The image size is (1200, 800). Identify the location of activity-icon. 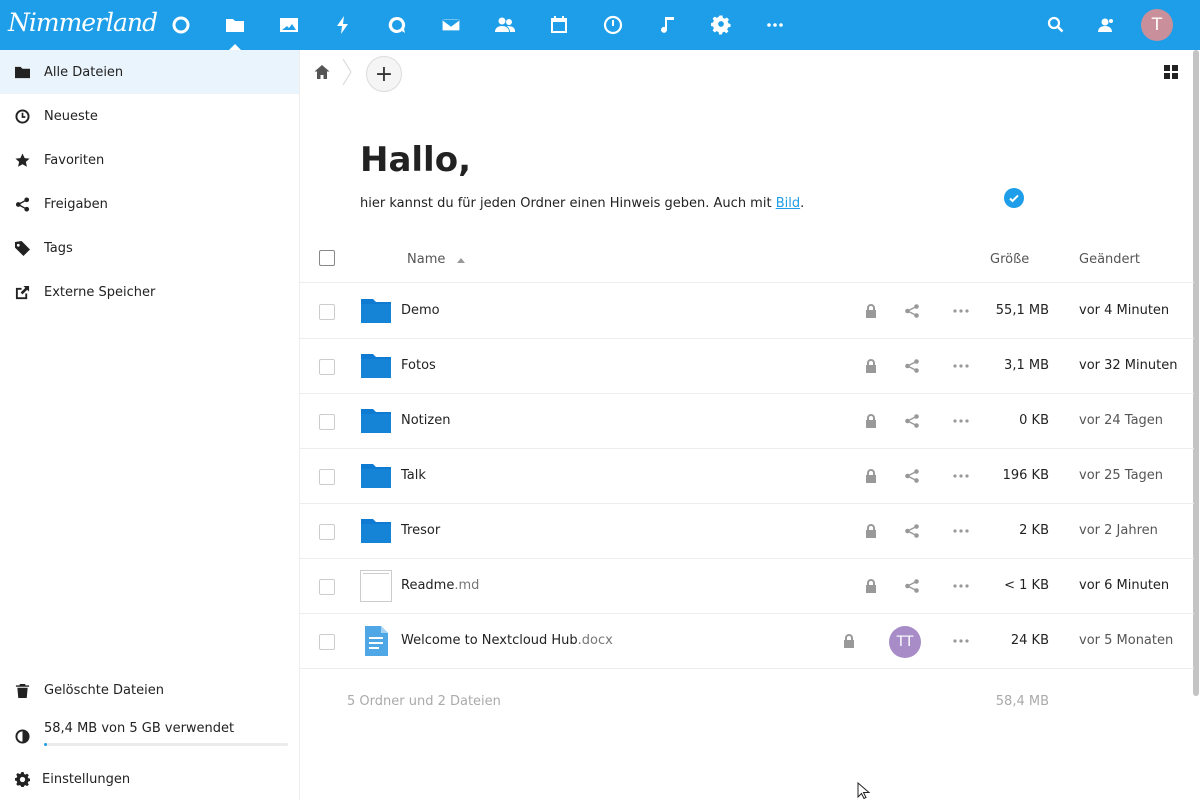
(343, 25).